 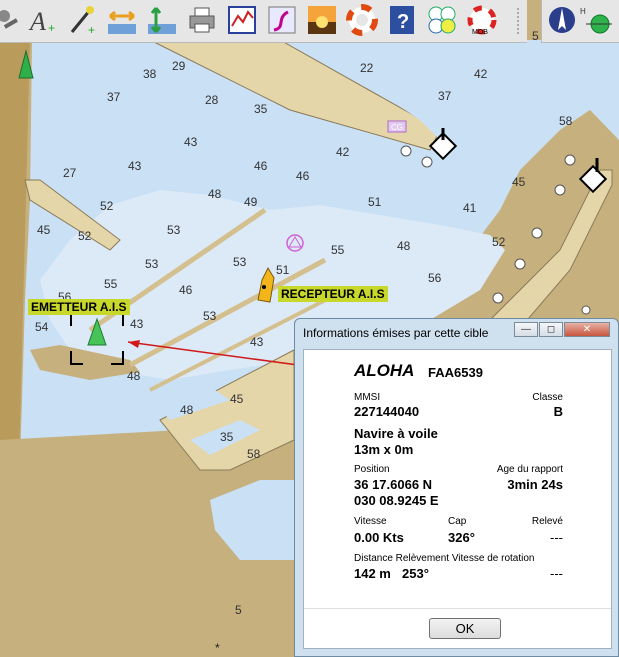 What do you see at coordinates (415, 573) in the screenshot?
I see `bearing2-value: 253°` at bounding box center [415, 573].